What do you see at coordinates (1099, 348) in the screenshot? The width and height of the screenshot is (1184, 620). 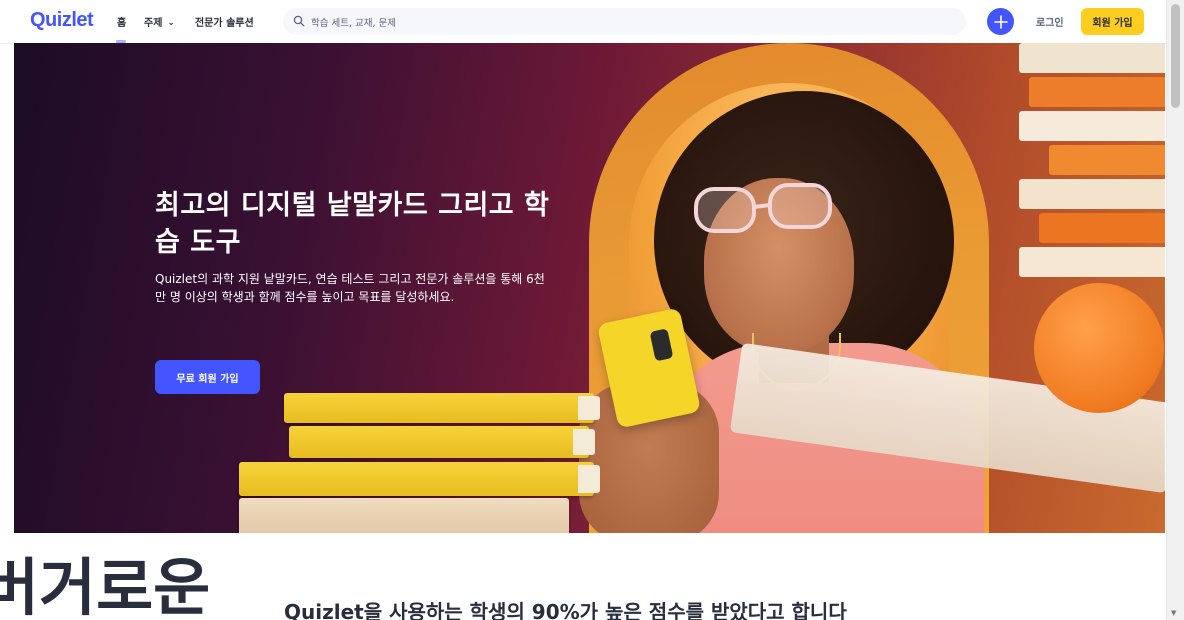 I see `orange-ball` at bounding box center [1099, 348].